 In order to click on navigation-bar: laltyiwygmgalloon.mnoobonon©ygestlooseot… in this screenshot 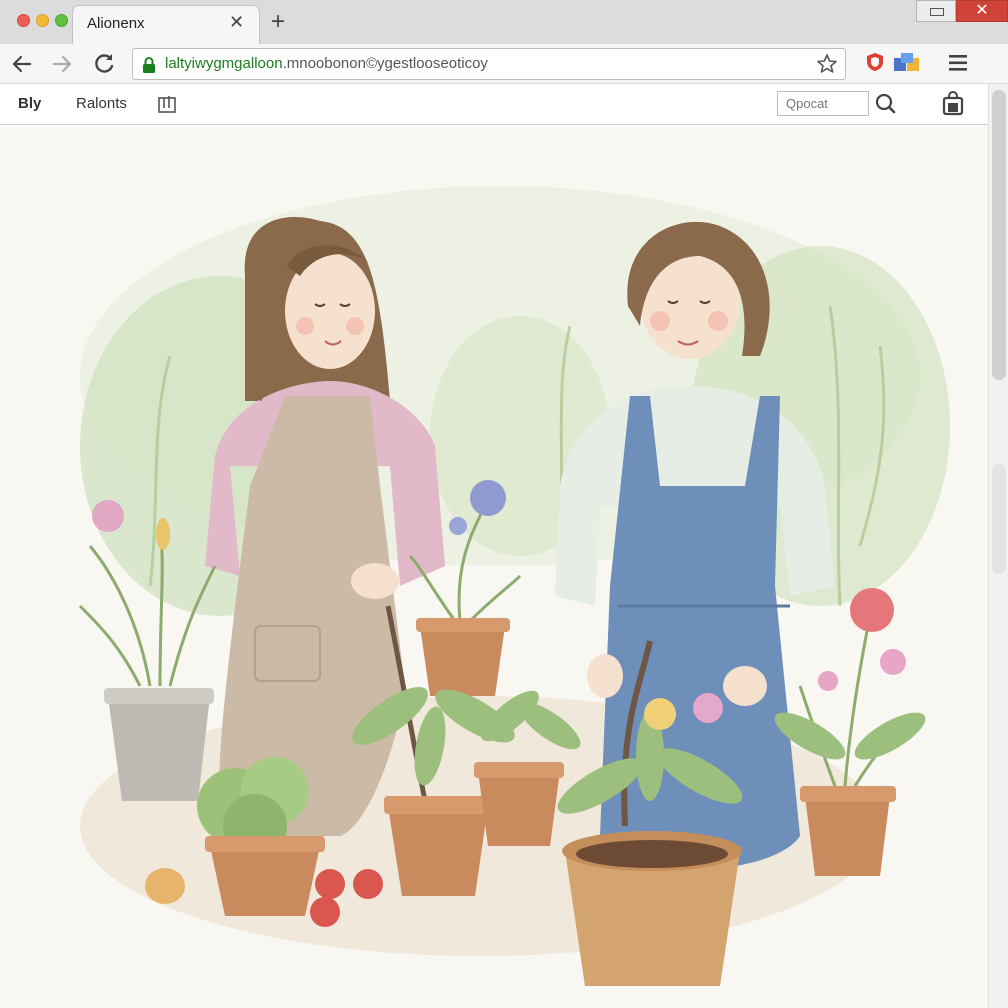, I will do `click(504, 64)`.